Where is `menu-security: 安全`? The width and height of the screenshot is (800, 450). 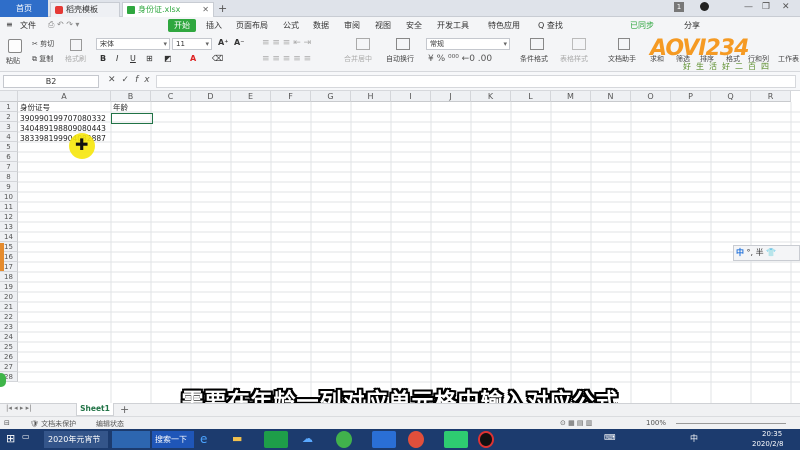
menu-security: 安全 is located at coordinates (414, 25).